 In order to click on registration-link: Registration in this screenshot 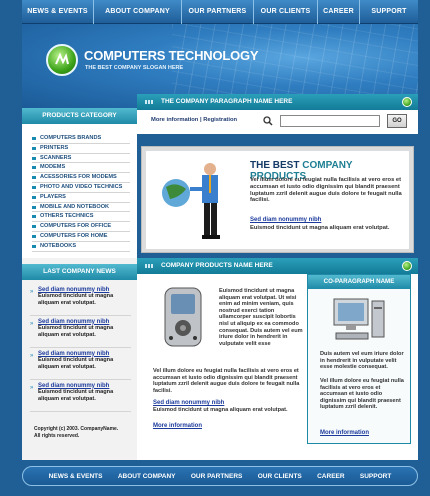, I will do `click(220, 120)`.